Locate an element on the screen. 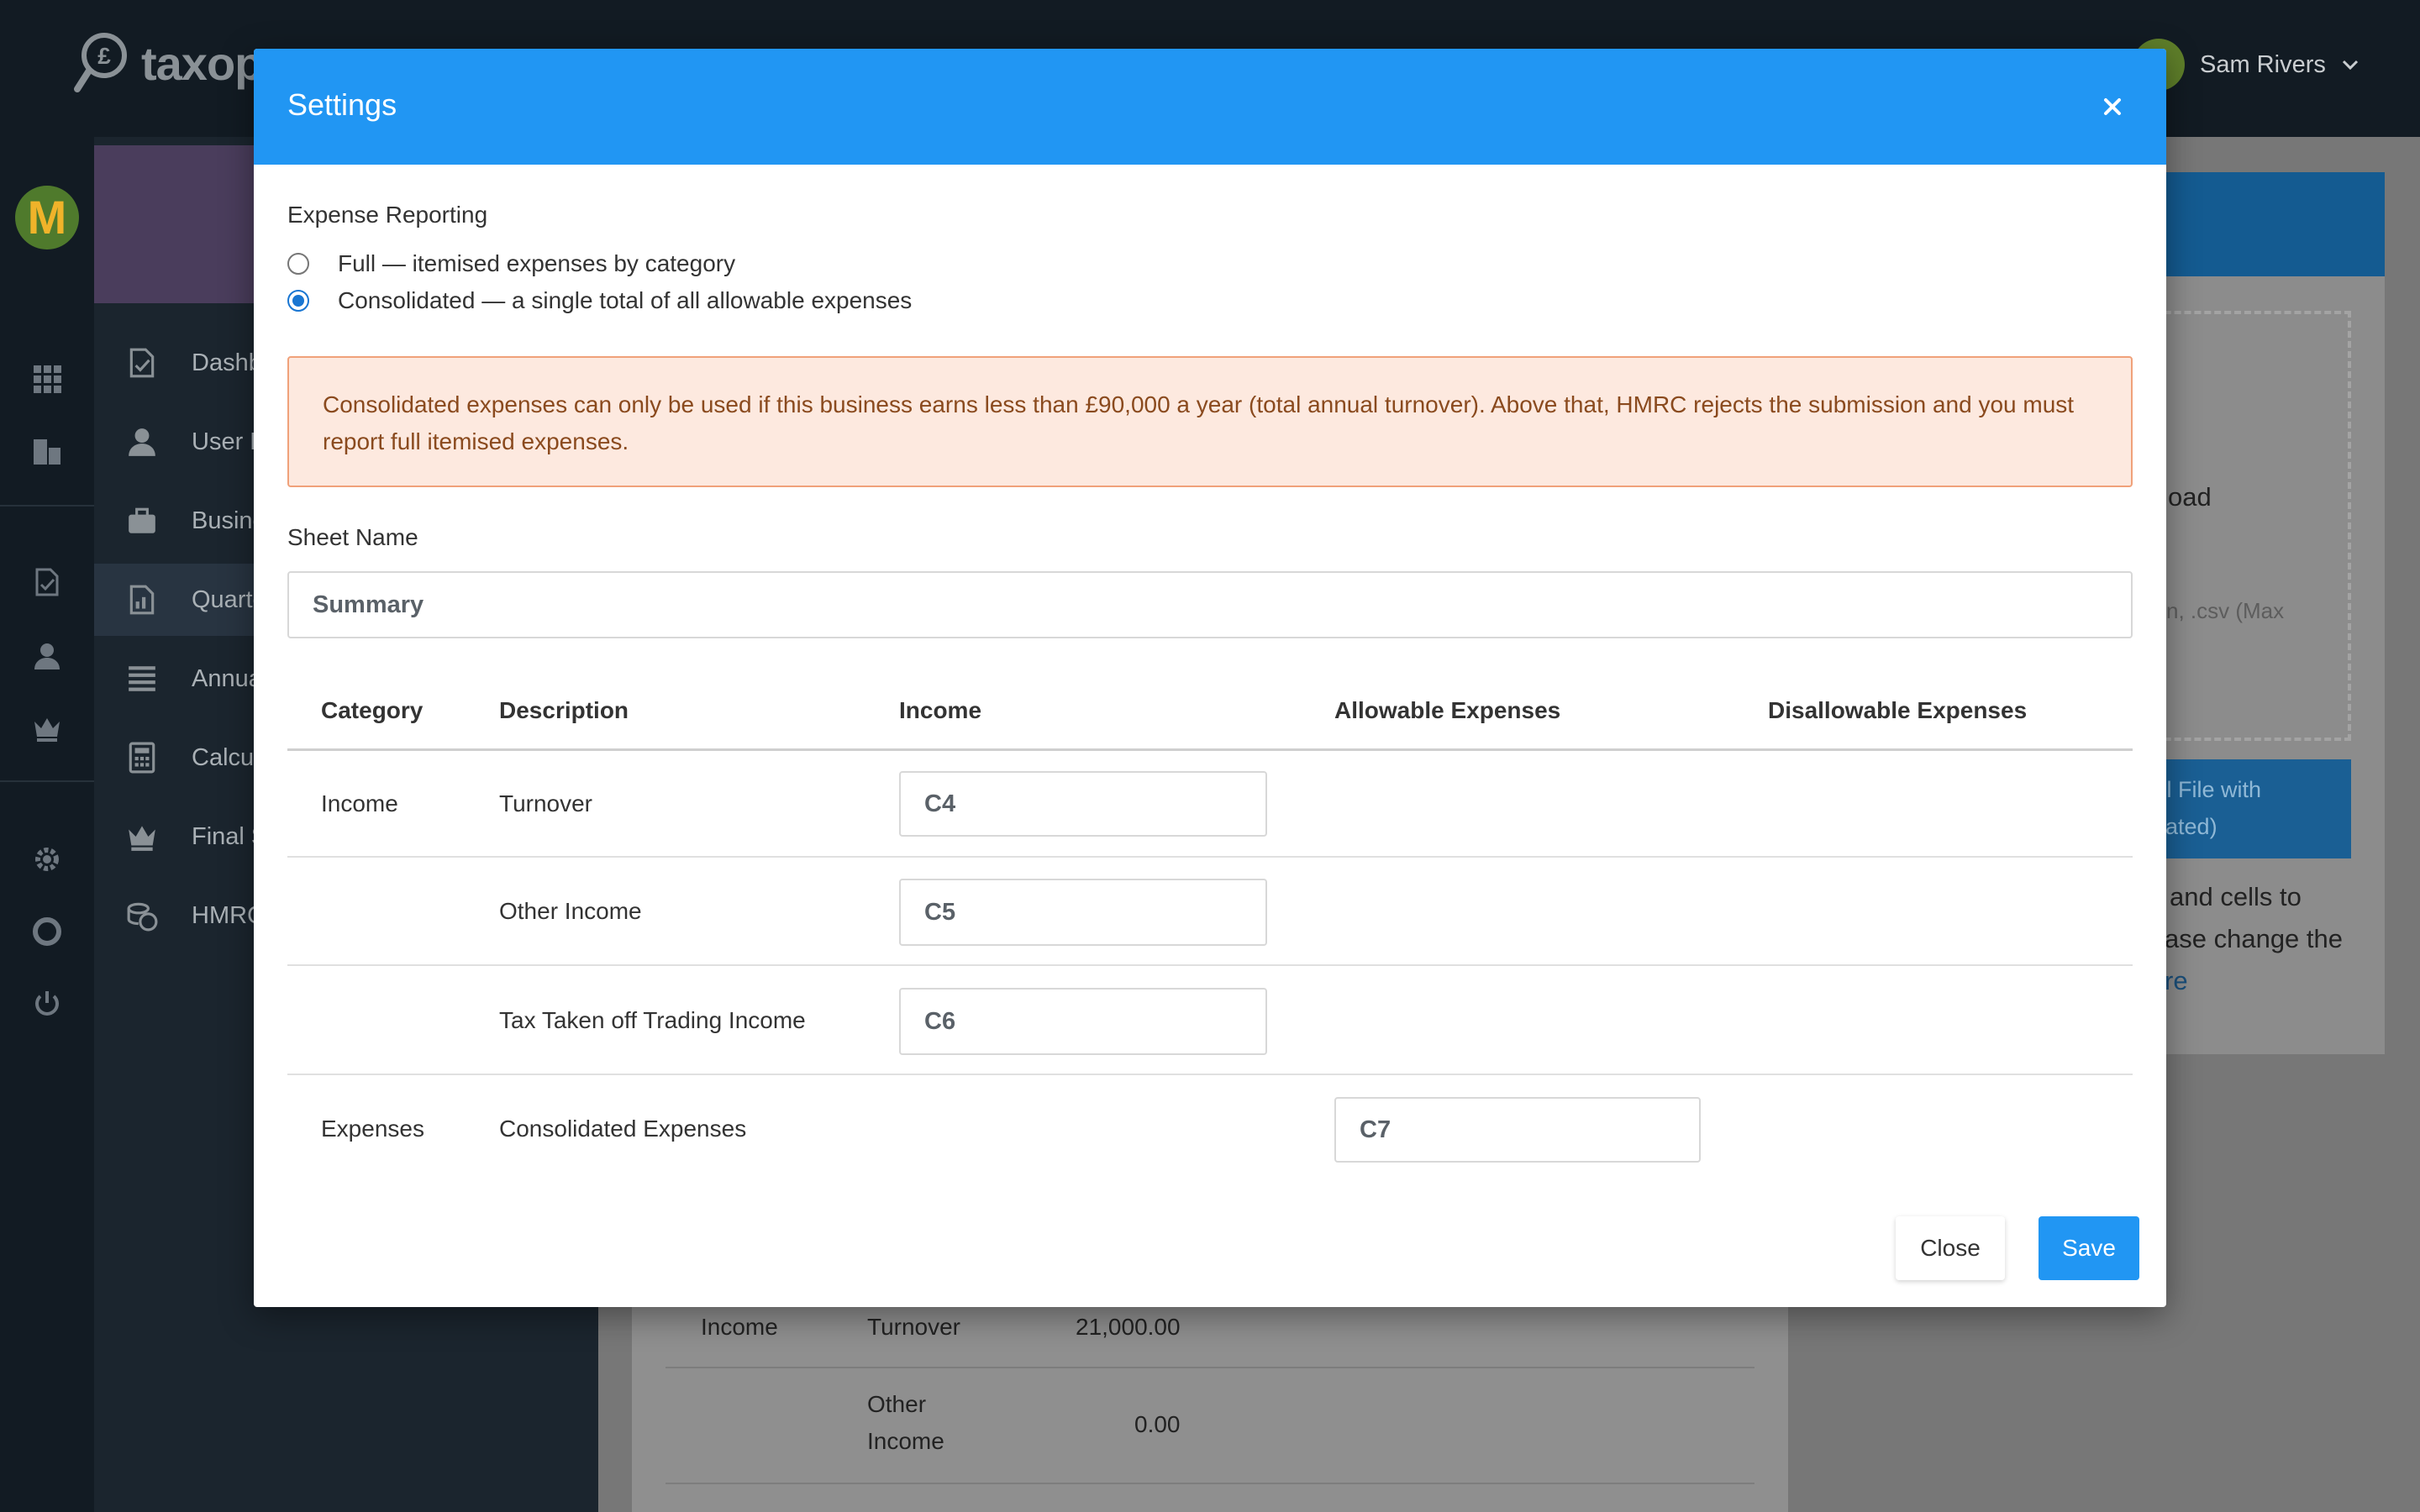  radio-full-expenses: Full — itemised expenses by category is located at coordinates (511, 263).